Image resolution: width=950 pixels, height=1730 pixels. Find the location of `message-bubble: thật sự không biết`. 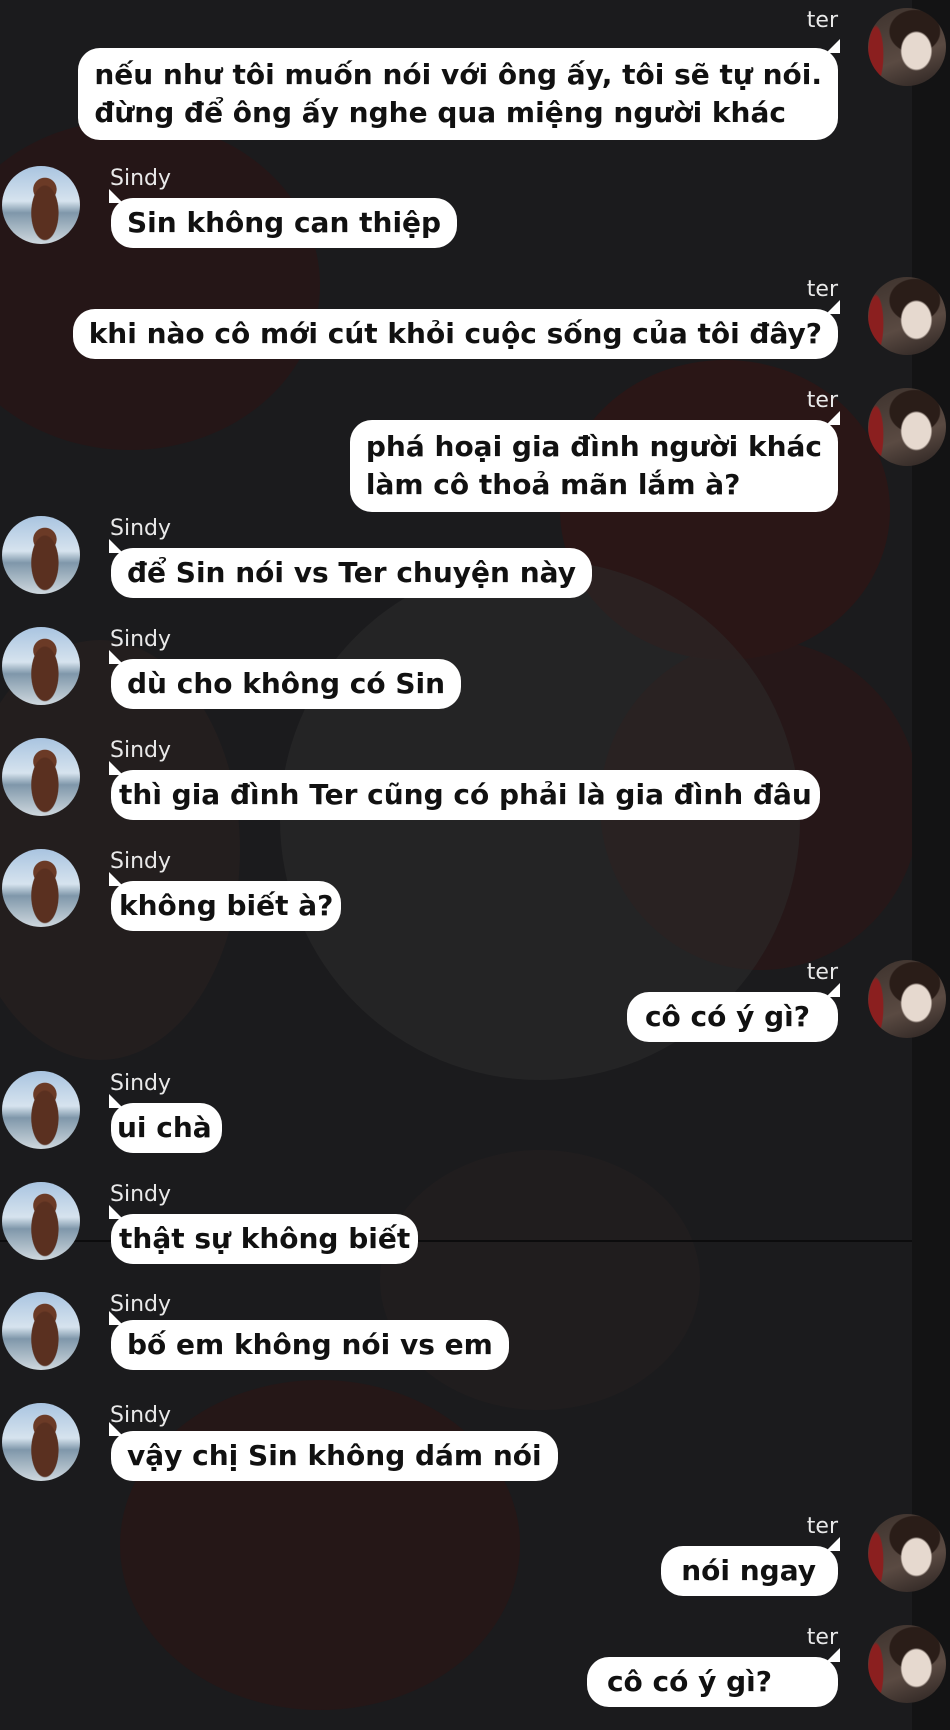

message-bubble: thật sự không biết is located at coordinates (263, 1234).